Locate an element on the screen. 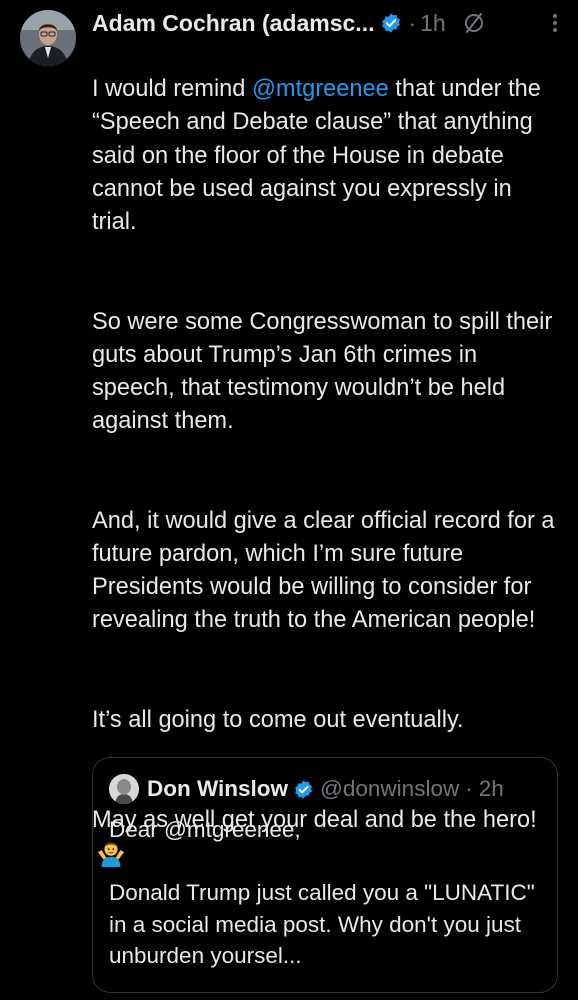 The image size is (578, 1000). quoted-author-handle: @donwinslow is located at coordinates (389, 789).